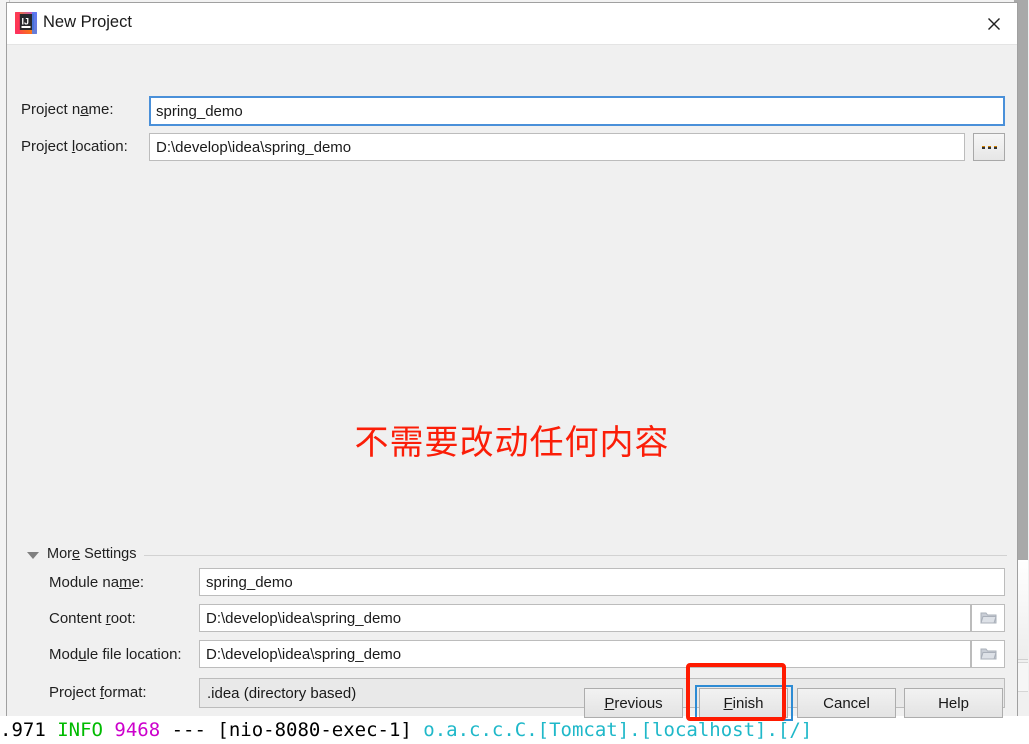 Image resolution: width=1029 pixels, height=744 pixels. What do you see at coordinates (86, 730) in the screenshot?
I see `console-segment-1: INFO` at bounding box center [86, 730].